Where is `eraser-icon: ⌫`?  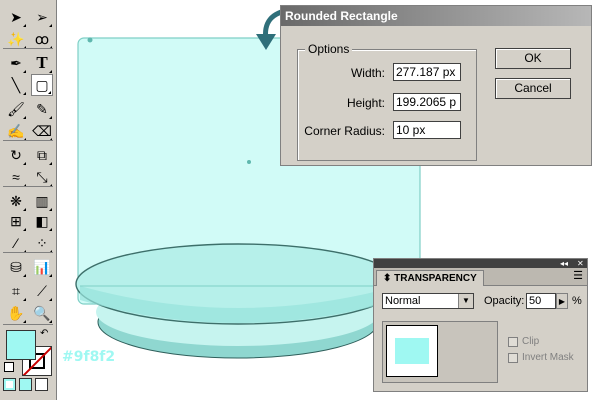
eraser-icon: ⌫ is located at coordinates (42, 131).